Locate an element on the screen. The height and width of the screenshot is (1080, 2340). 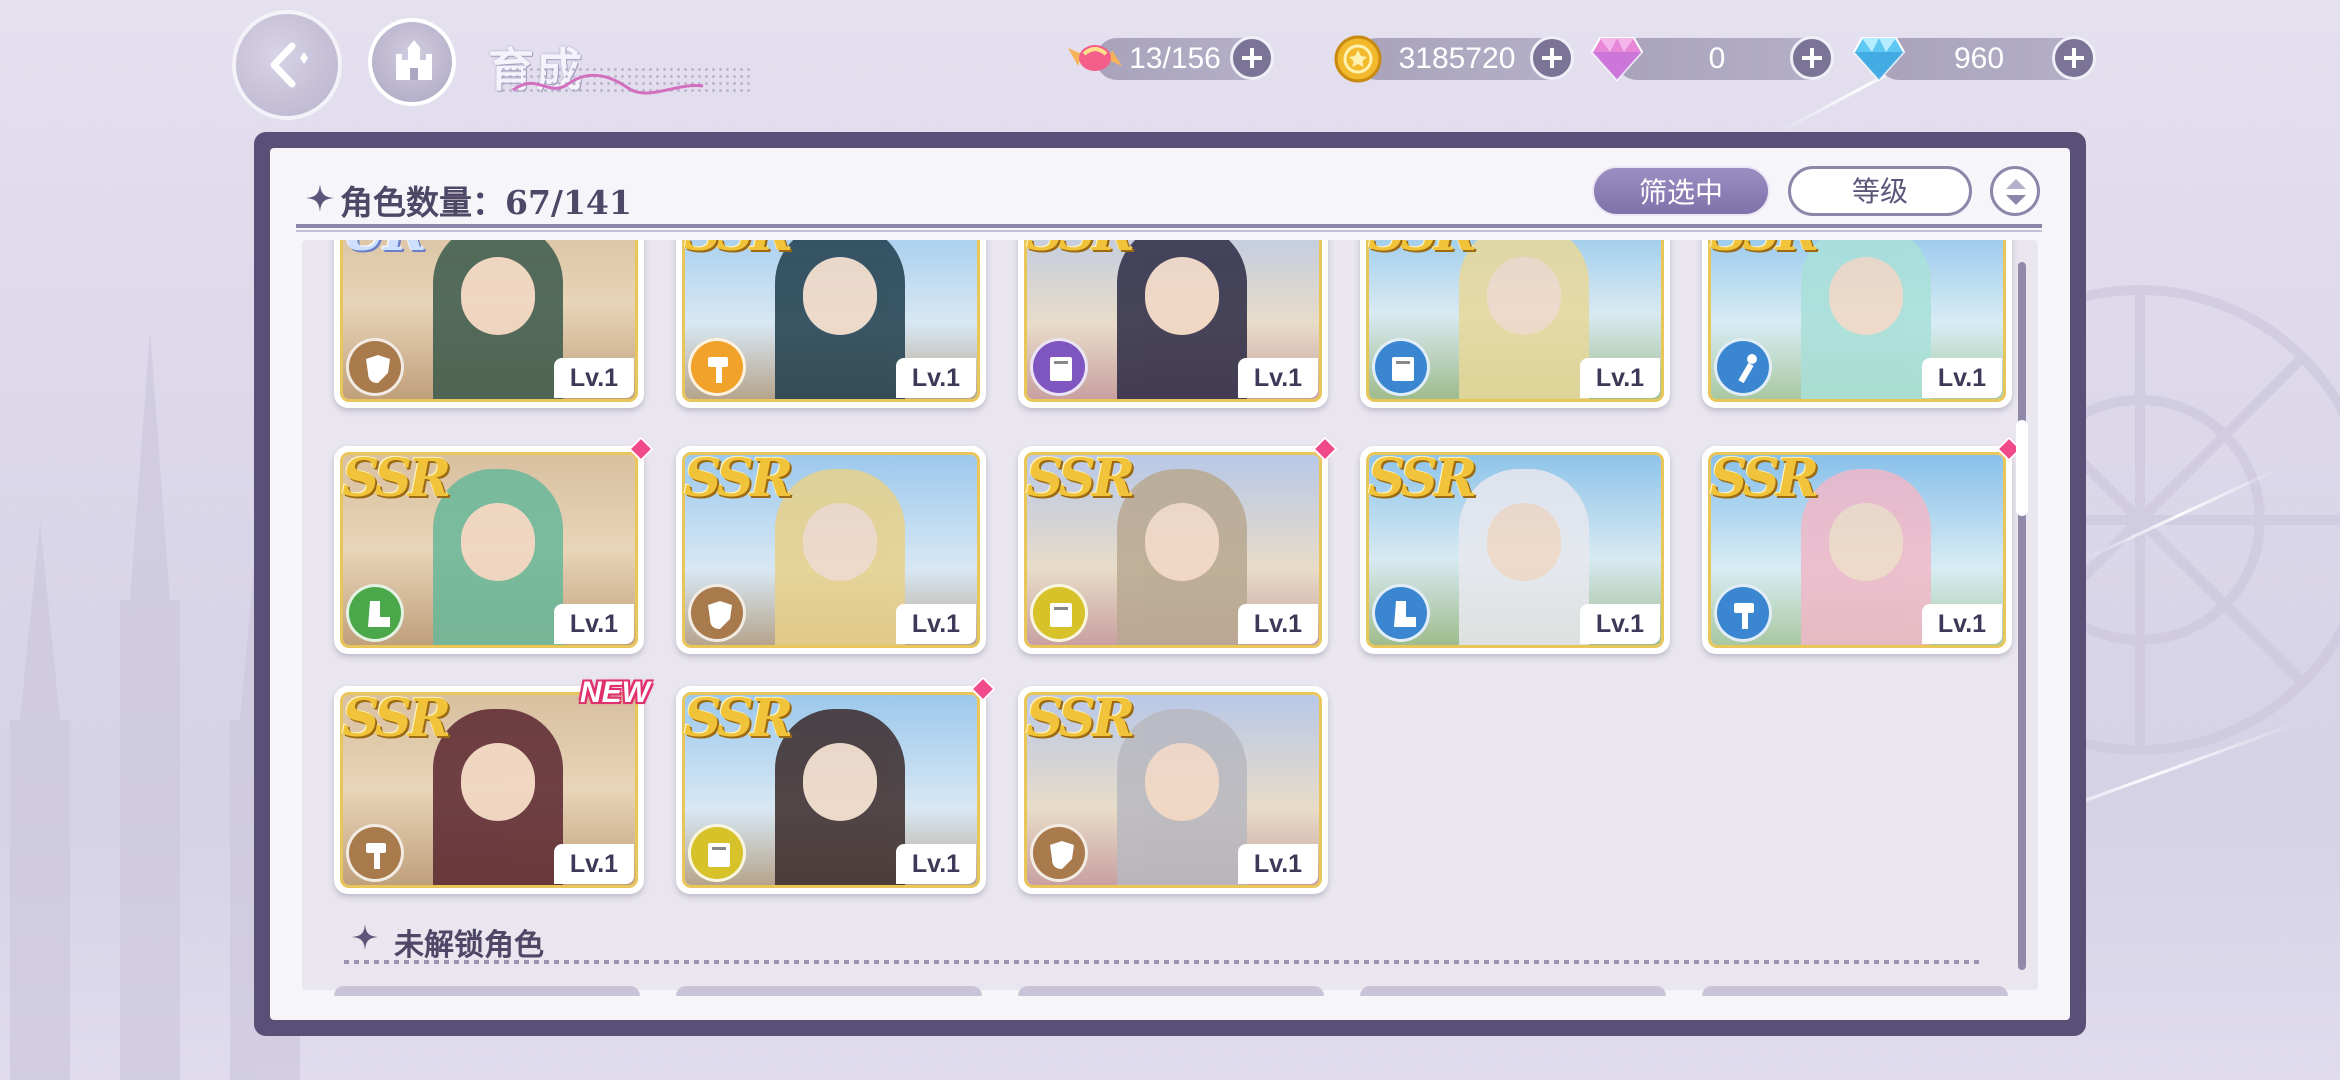
wand-icon is located at coordinates (1747, 369).